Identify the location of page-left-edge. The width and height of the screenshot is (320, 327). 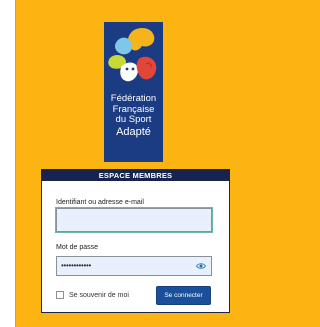
(8, 163).